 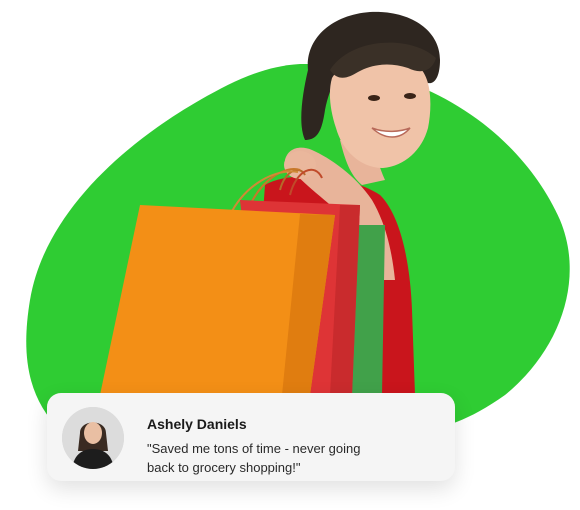 I want to click on avatar, so click(x=93, y=438).